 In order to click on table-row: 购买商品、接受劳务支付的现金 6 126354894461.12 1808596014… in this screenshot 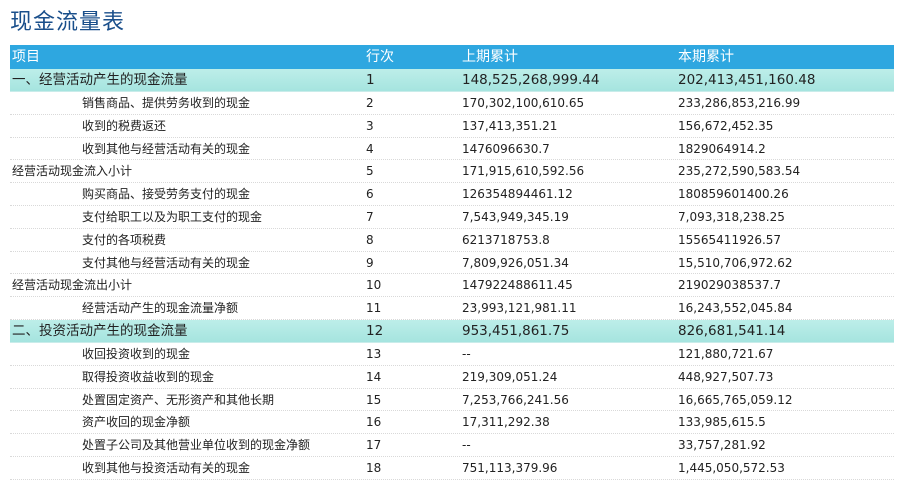, I will do `click(452, 194)`.